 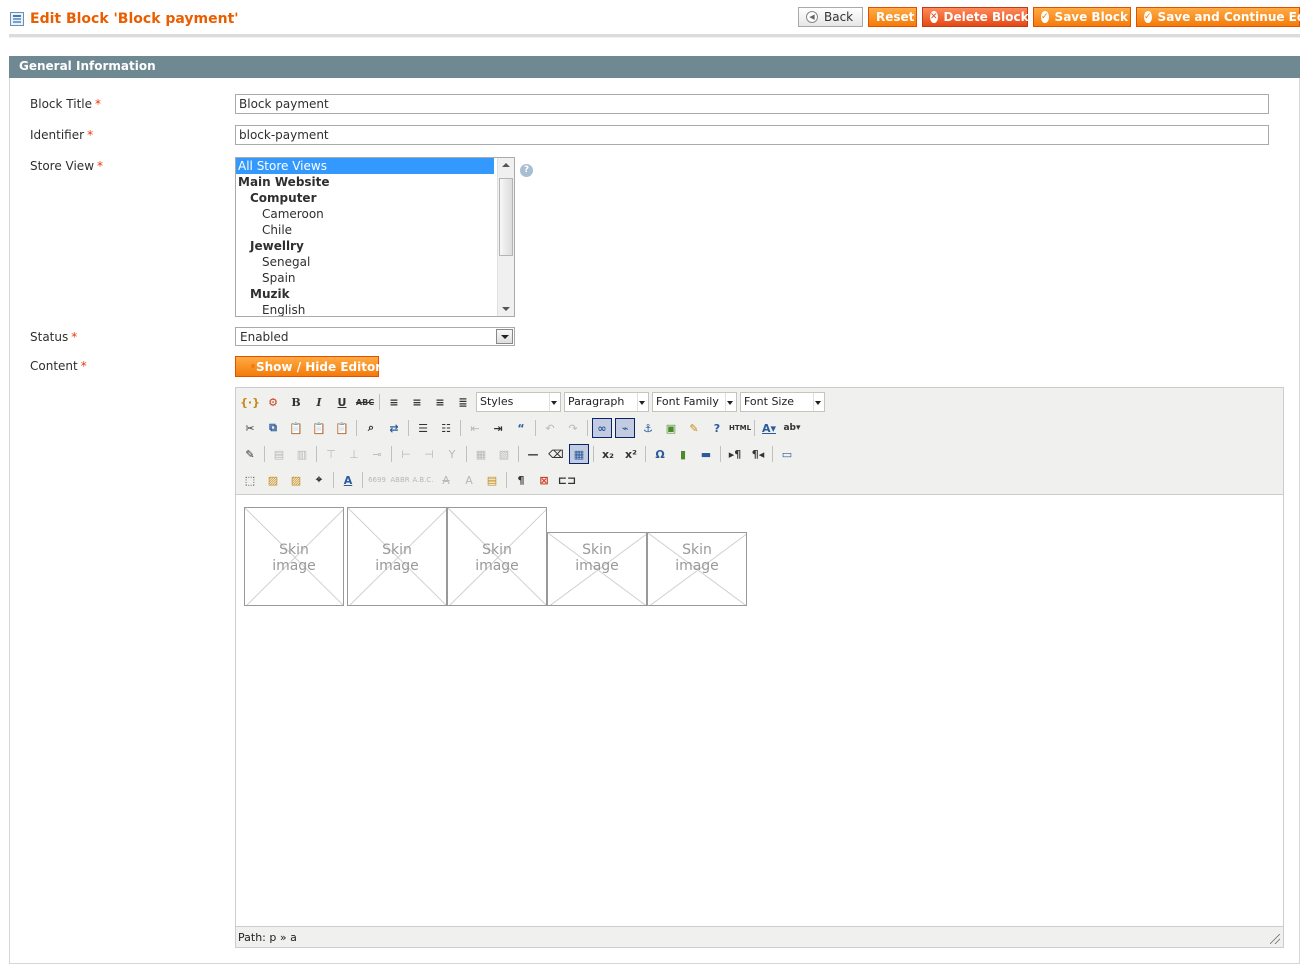 What do you see at coordinates (506, 217) in the screenshot?
I see `scroll-thumb` at bounding box center [506, 217].